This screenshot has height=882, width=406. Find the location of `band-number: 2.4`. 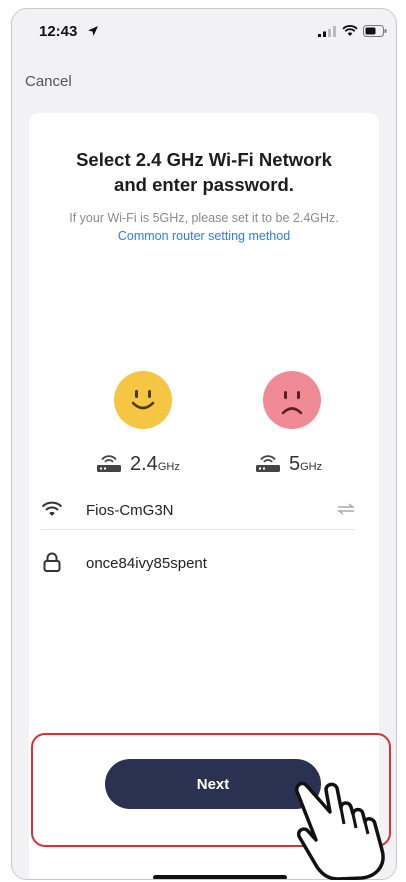

band-number: 2.4 is located at coordinates (144, 464).